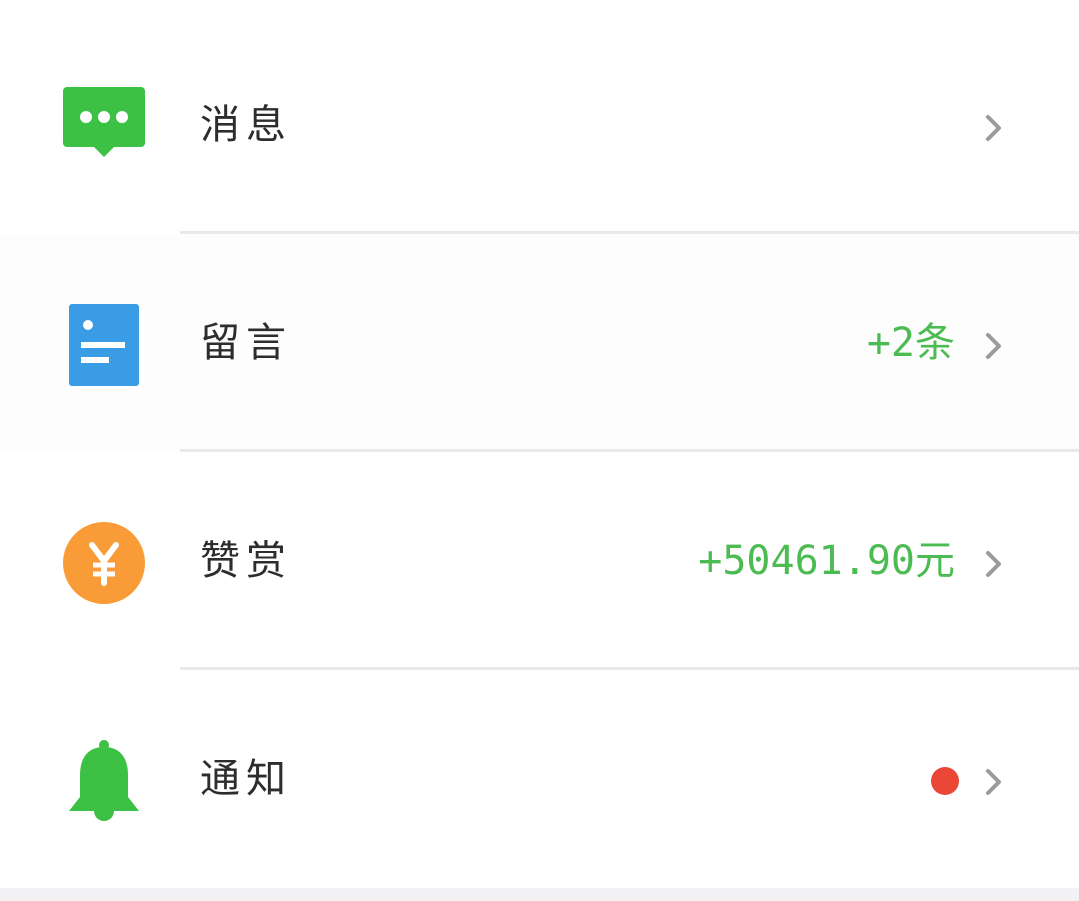 The height and width of the screenshot is (901, 1079). I want to click on chat-bubble-icon, so click(104, 127).